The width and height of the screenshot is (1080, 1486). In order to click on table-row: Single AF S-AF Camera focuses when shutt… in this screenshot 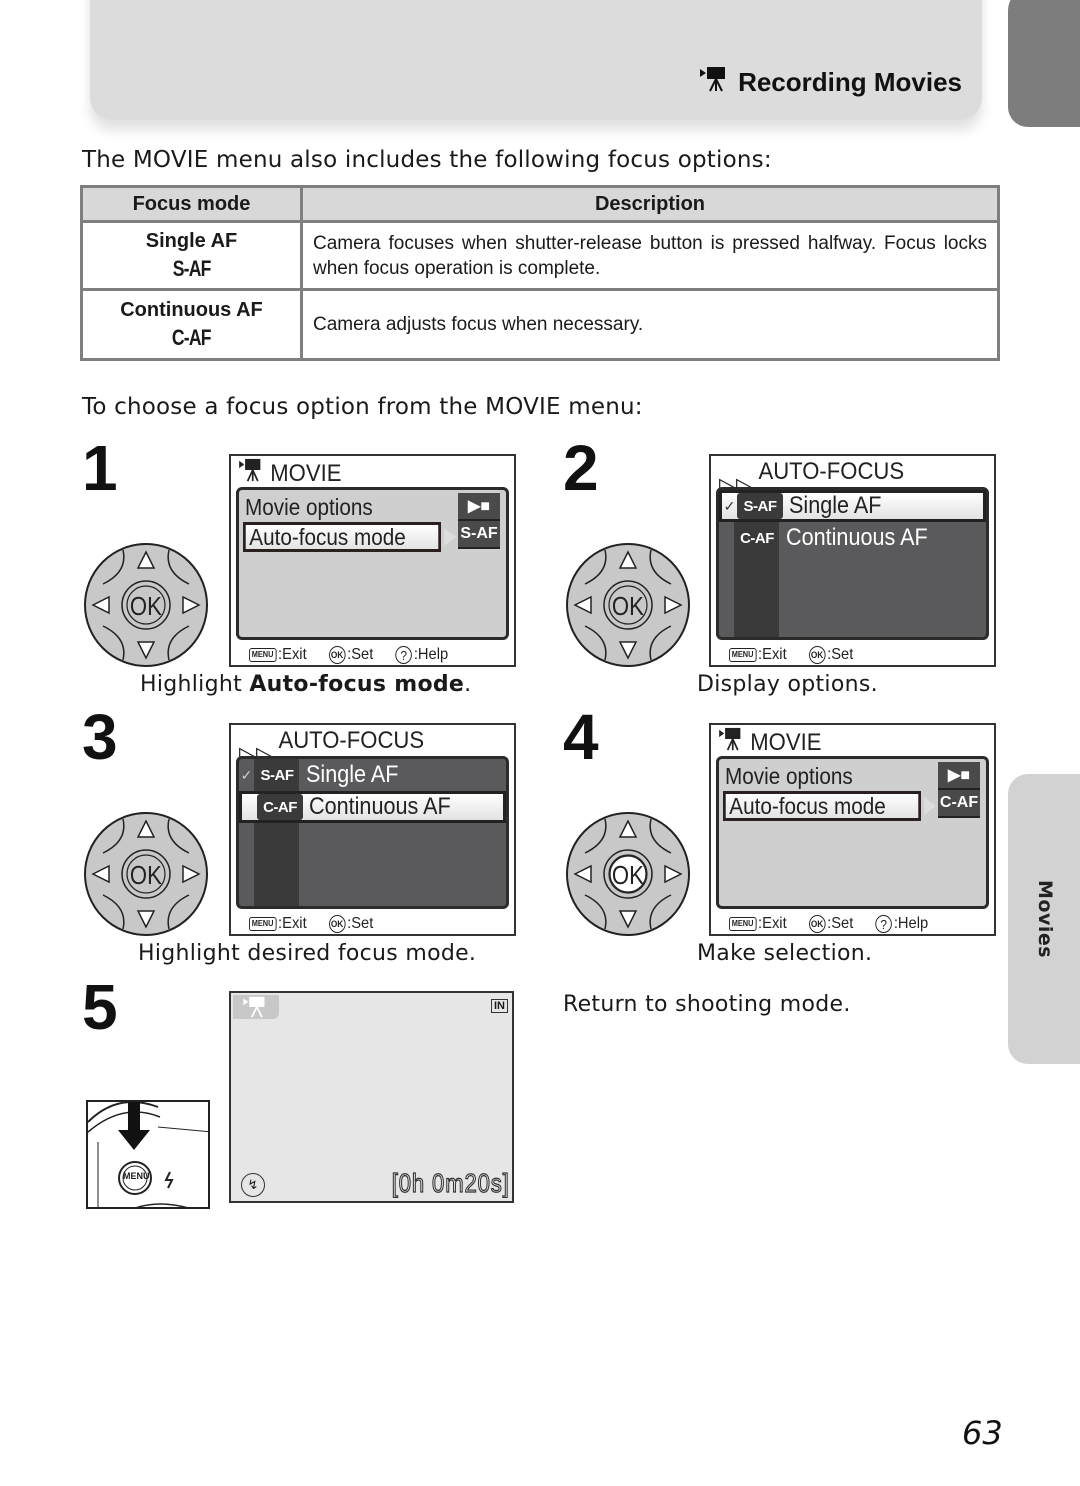, I will do `click(540, 255)`.